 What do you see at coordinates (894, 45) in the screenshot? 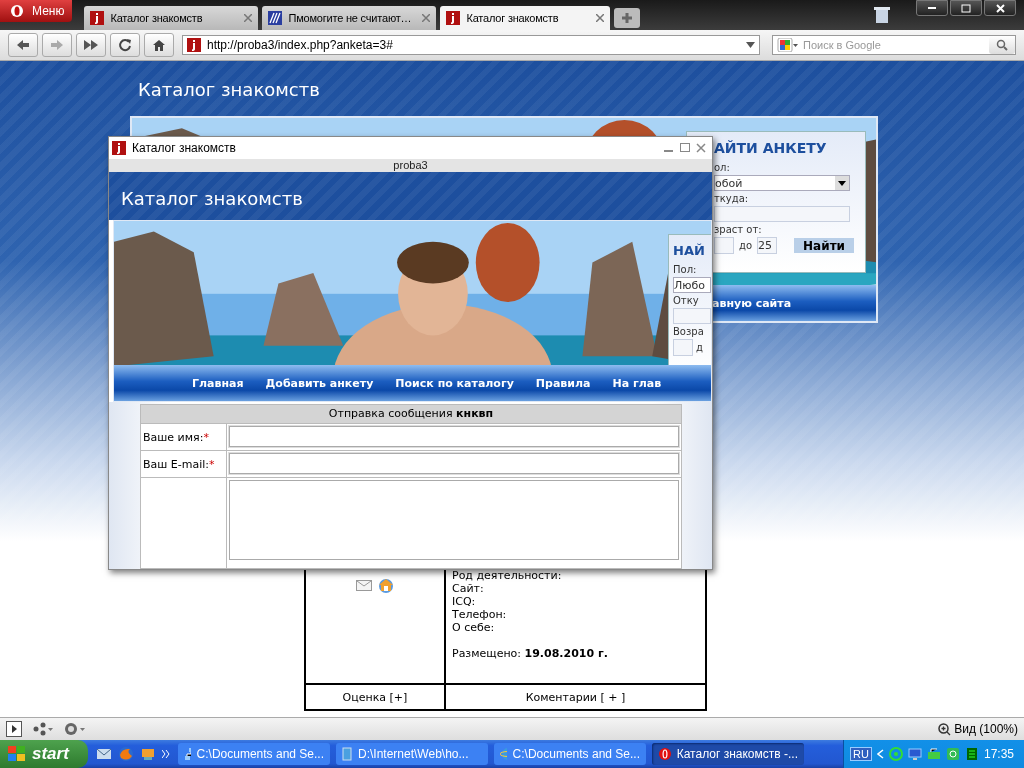
I see `search-field: Поиск в Google` at bounding box center [894, 45].